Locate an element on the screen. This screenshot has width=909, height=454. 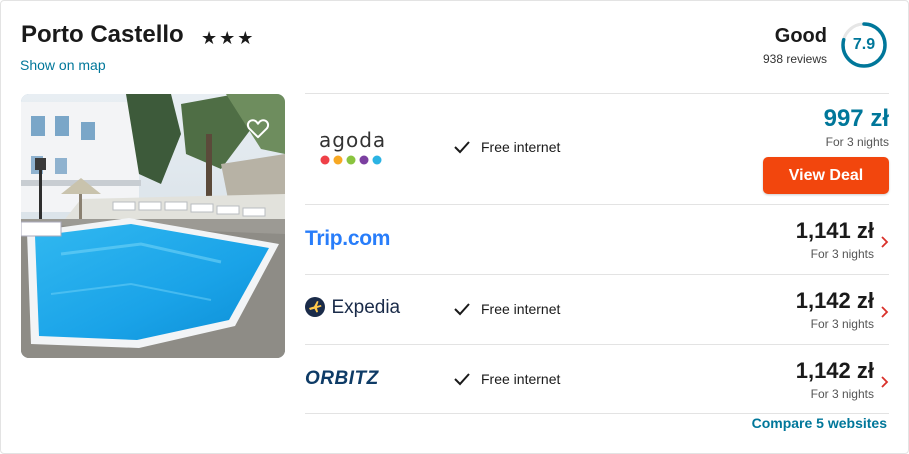
agoda-logo: agoda is located at coordinates (354, 148).